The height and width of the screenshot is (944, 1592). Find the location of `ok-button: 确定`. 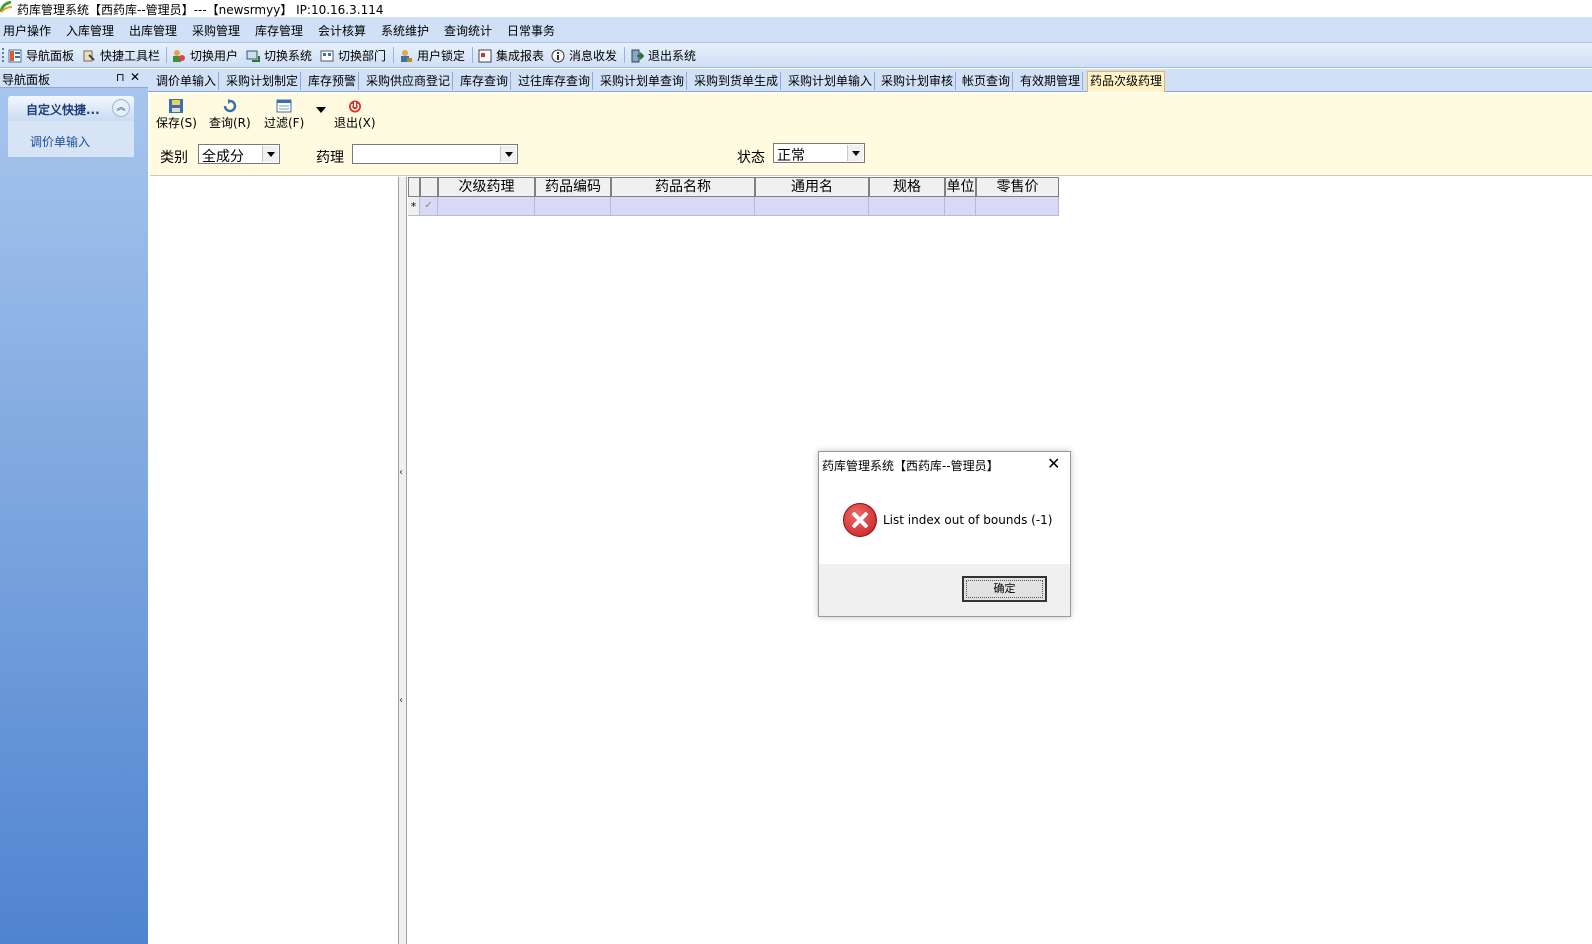

ok-button: 确定 is located at coordinates (1004, 589).